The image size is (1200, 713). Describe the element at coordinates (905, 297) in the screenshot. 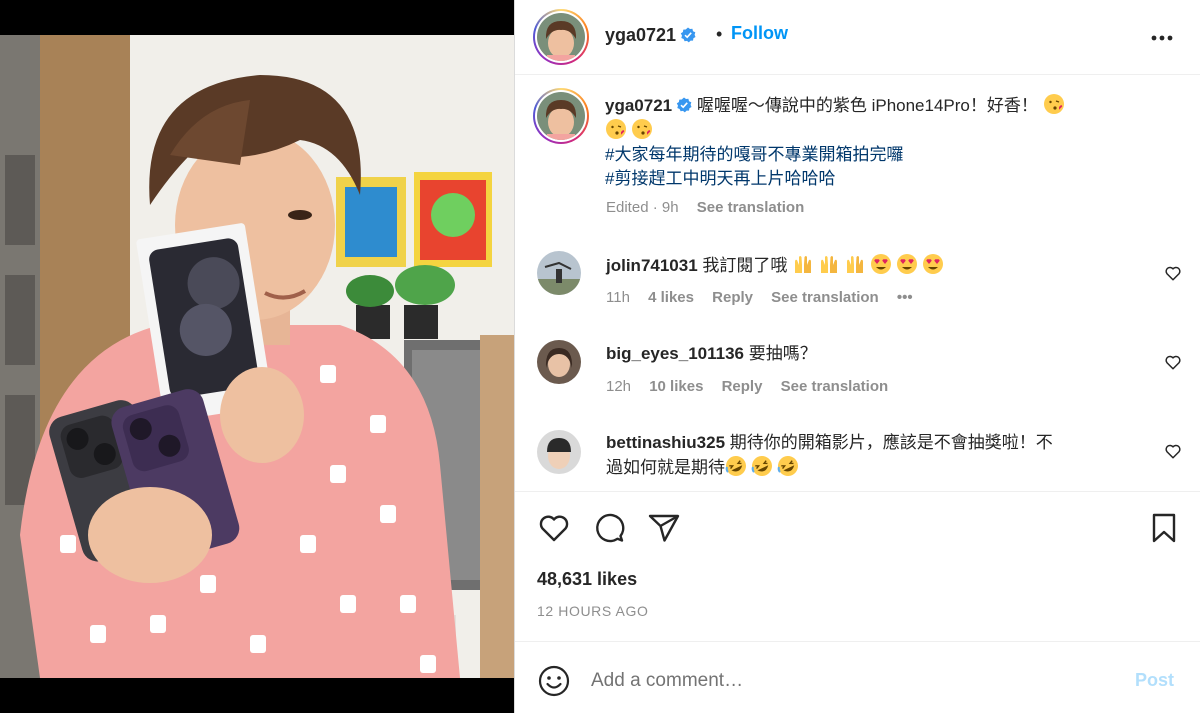

I see `comment-more-button: •••` at that location.